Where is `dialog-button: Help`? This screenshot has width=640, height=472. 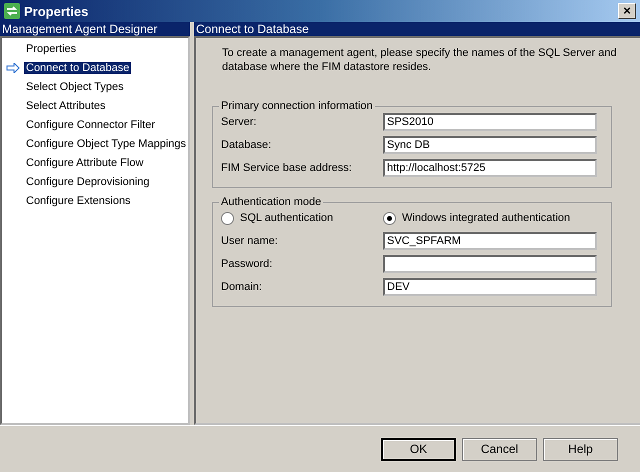 dialog-button: Help is located at coordinates (580, 449).